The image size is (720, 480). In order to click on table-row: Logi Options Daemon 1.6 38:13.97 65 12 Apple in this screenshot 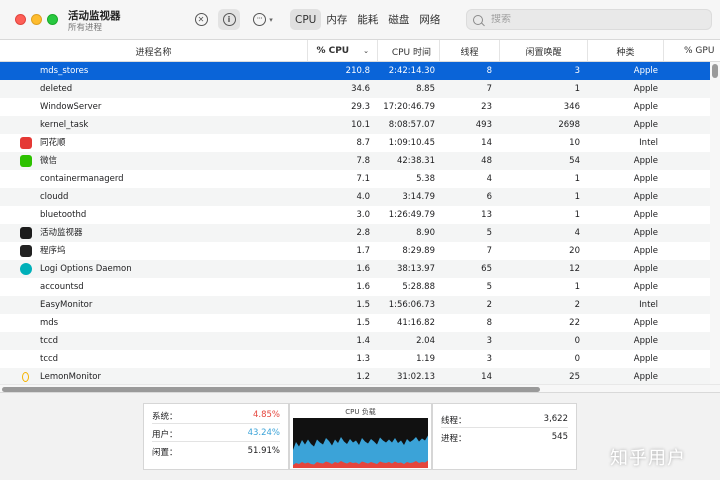, I will do `click(355, 269)`.